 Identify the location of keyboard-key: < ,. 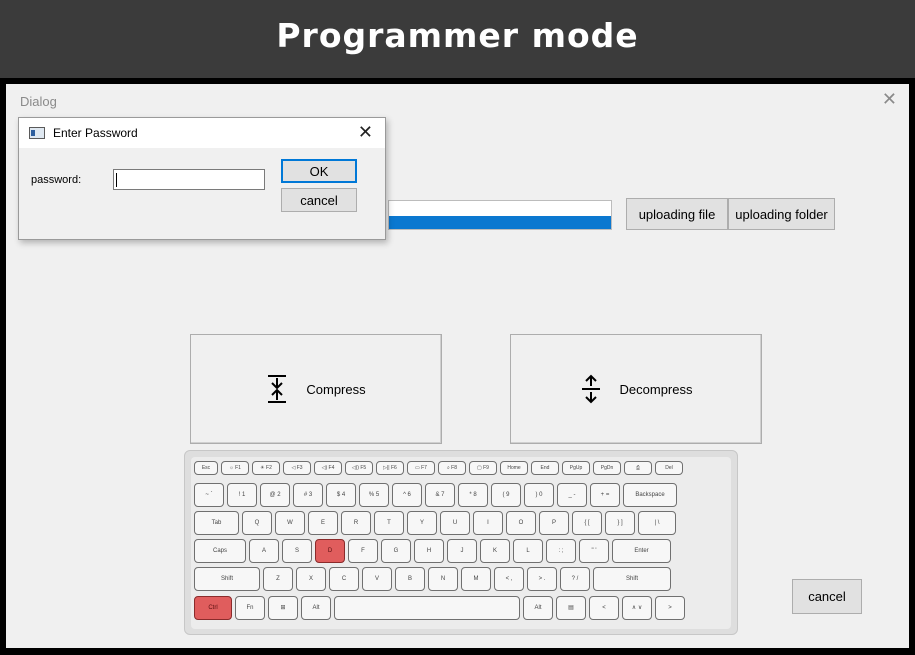
(509, 579).